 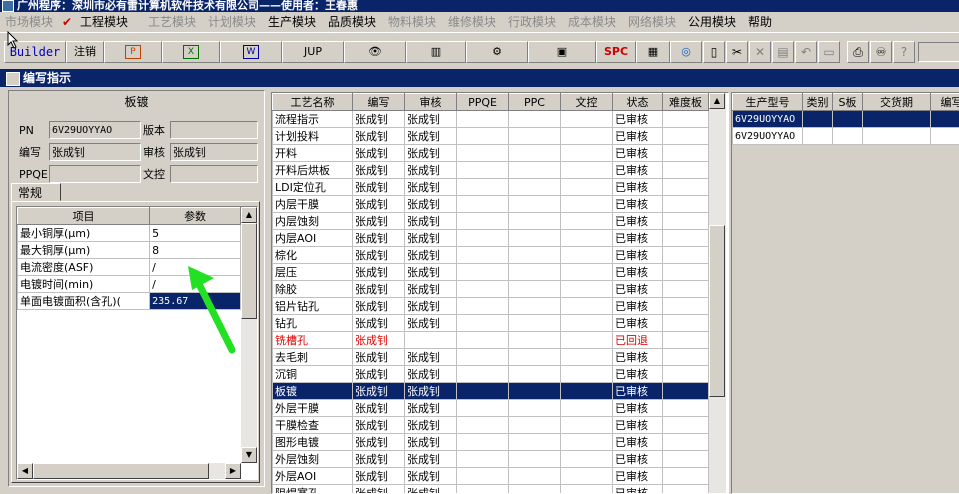 I want to click on menu-maintenance: 维修模块, so click(x=472, y=22).